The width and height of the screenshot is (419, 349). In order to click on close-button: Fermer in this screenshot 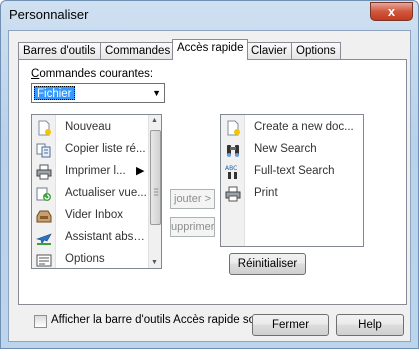, I will do `click(290, 325)`.